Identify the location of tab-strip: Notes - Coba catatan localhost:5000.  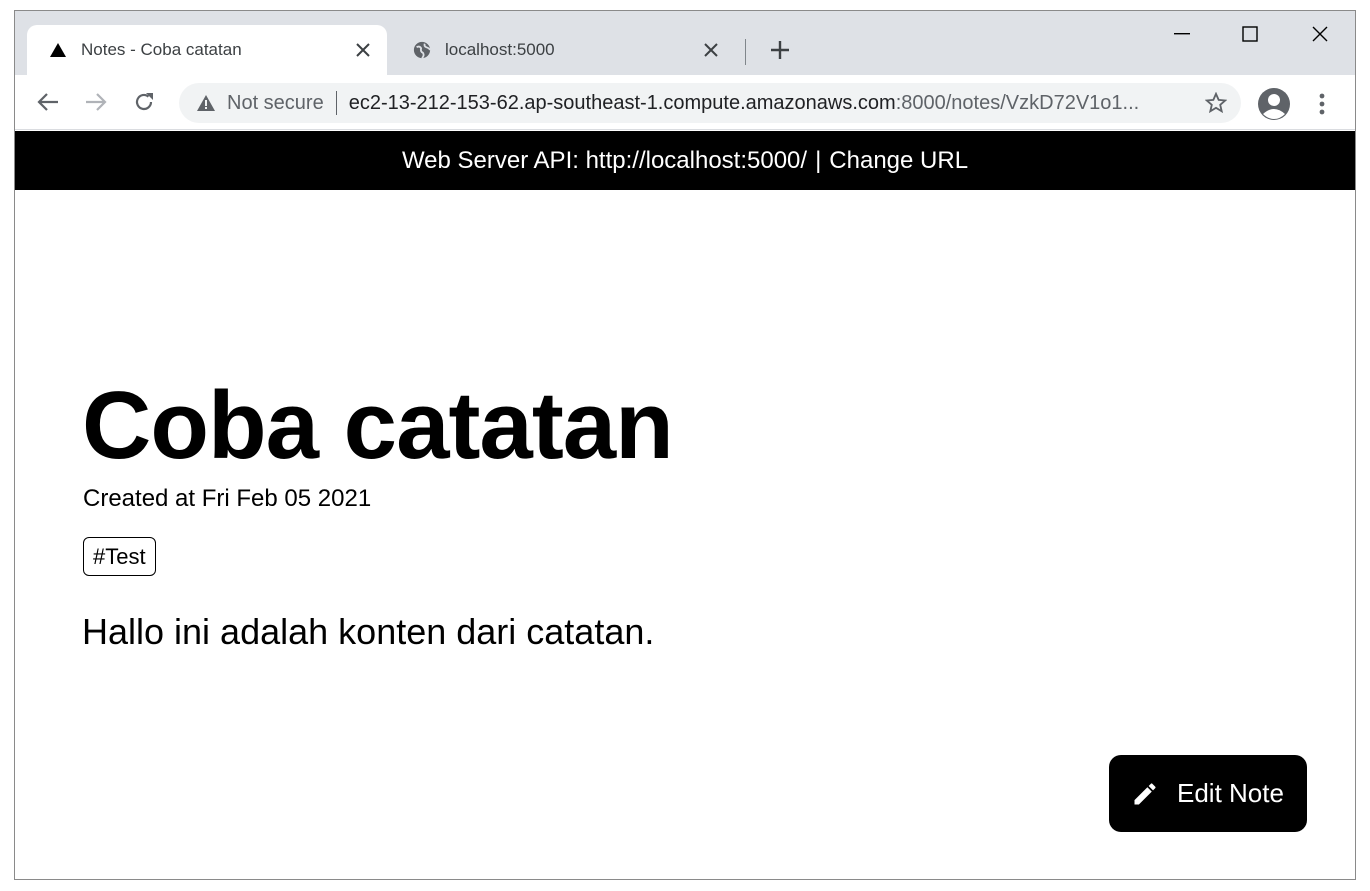
(685, 43).